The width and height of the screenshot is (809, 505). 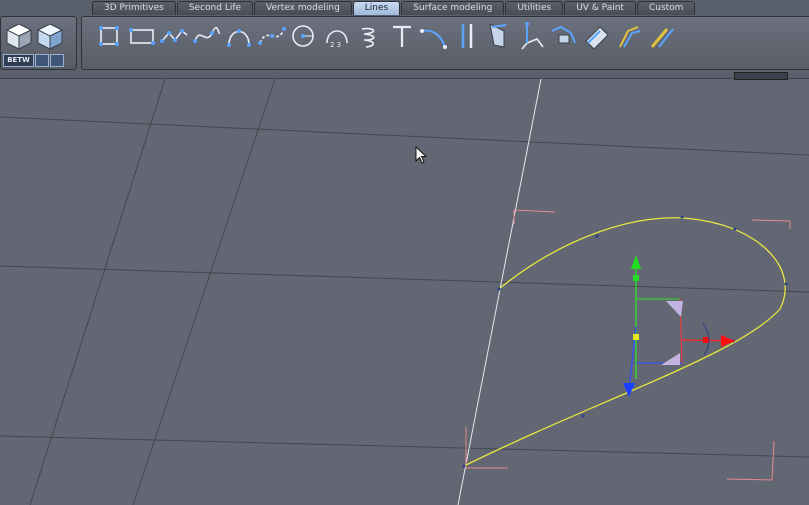 What do you see at coordinates (421, 155) in the screenshot?
I see `mouse-cursor-icon` at bounding box center [421, 155].